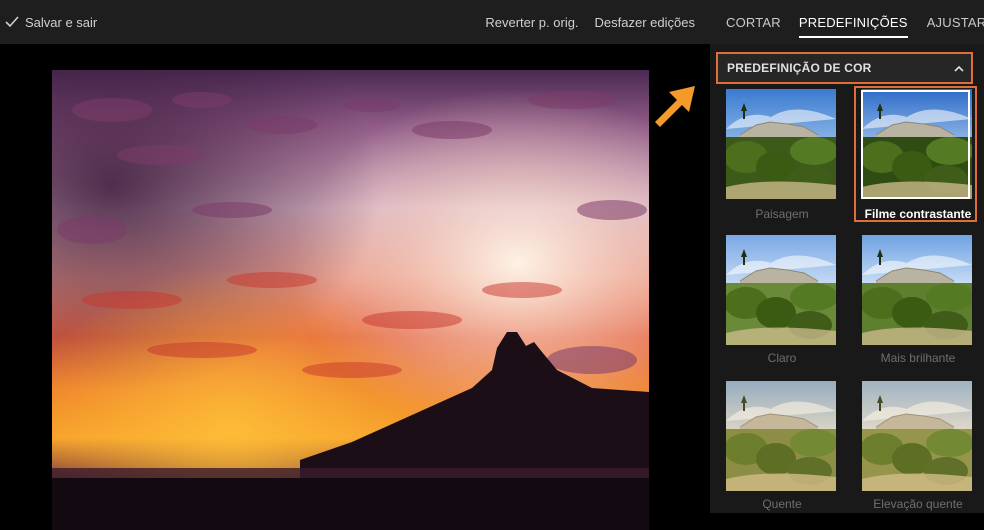  What do you see at coordinates (782, 358) in the screenshot?
I see `preset-label-claro: Claro` at bounding box center [782, 358].